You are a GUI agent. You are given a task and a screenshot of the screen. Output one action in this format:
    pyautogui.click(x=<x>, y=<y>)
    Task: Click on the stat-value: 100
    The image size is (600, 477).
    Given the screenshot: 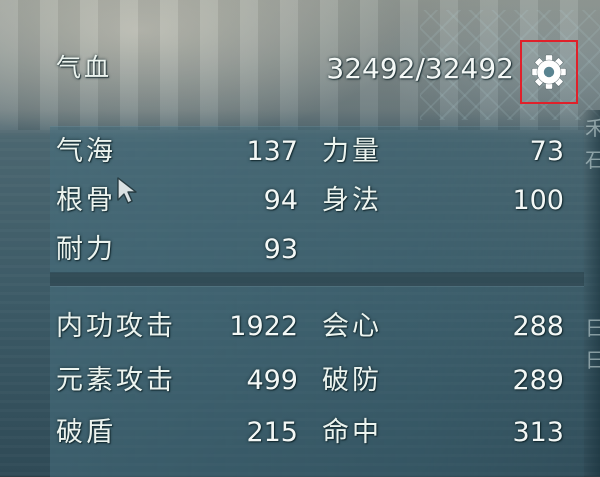 What is the action you would take?
    pyautogui.click(x=538, y=200)
    